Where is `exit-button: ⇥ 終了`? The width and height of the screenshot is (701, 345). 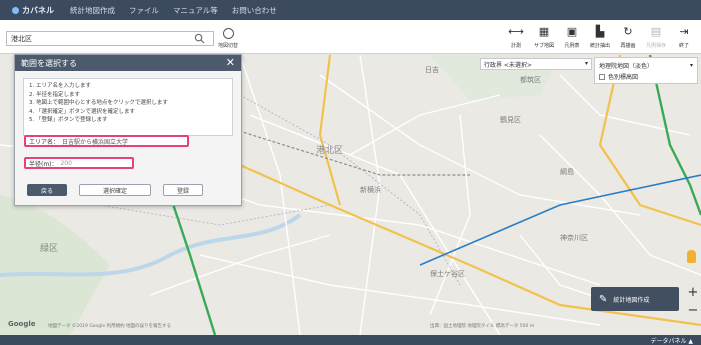 exit-button: ⇥ 終了 is located at coordinates (684, 38).